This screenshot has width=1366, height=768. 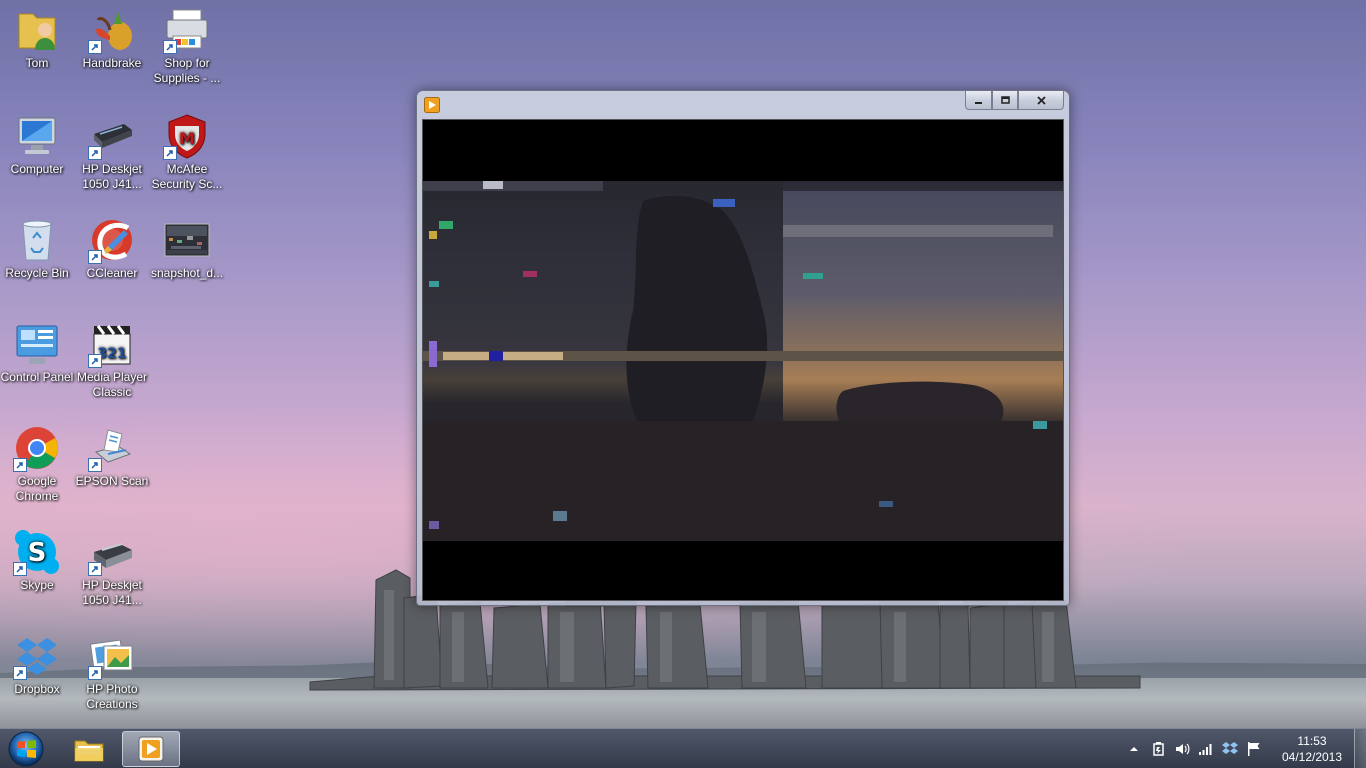 I want to click on desktop-icon-ccleaner: CCleaner, so click(x=112, y=248).